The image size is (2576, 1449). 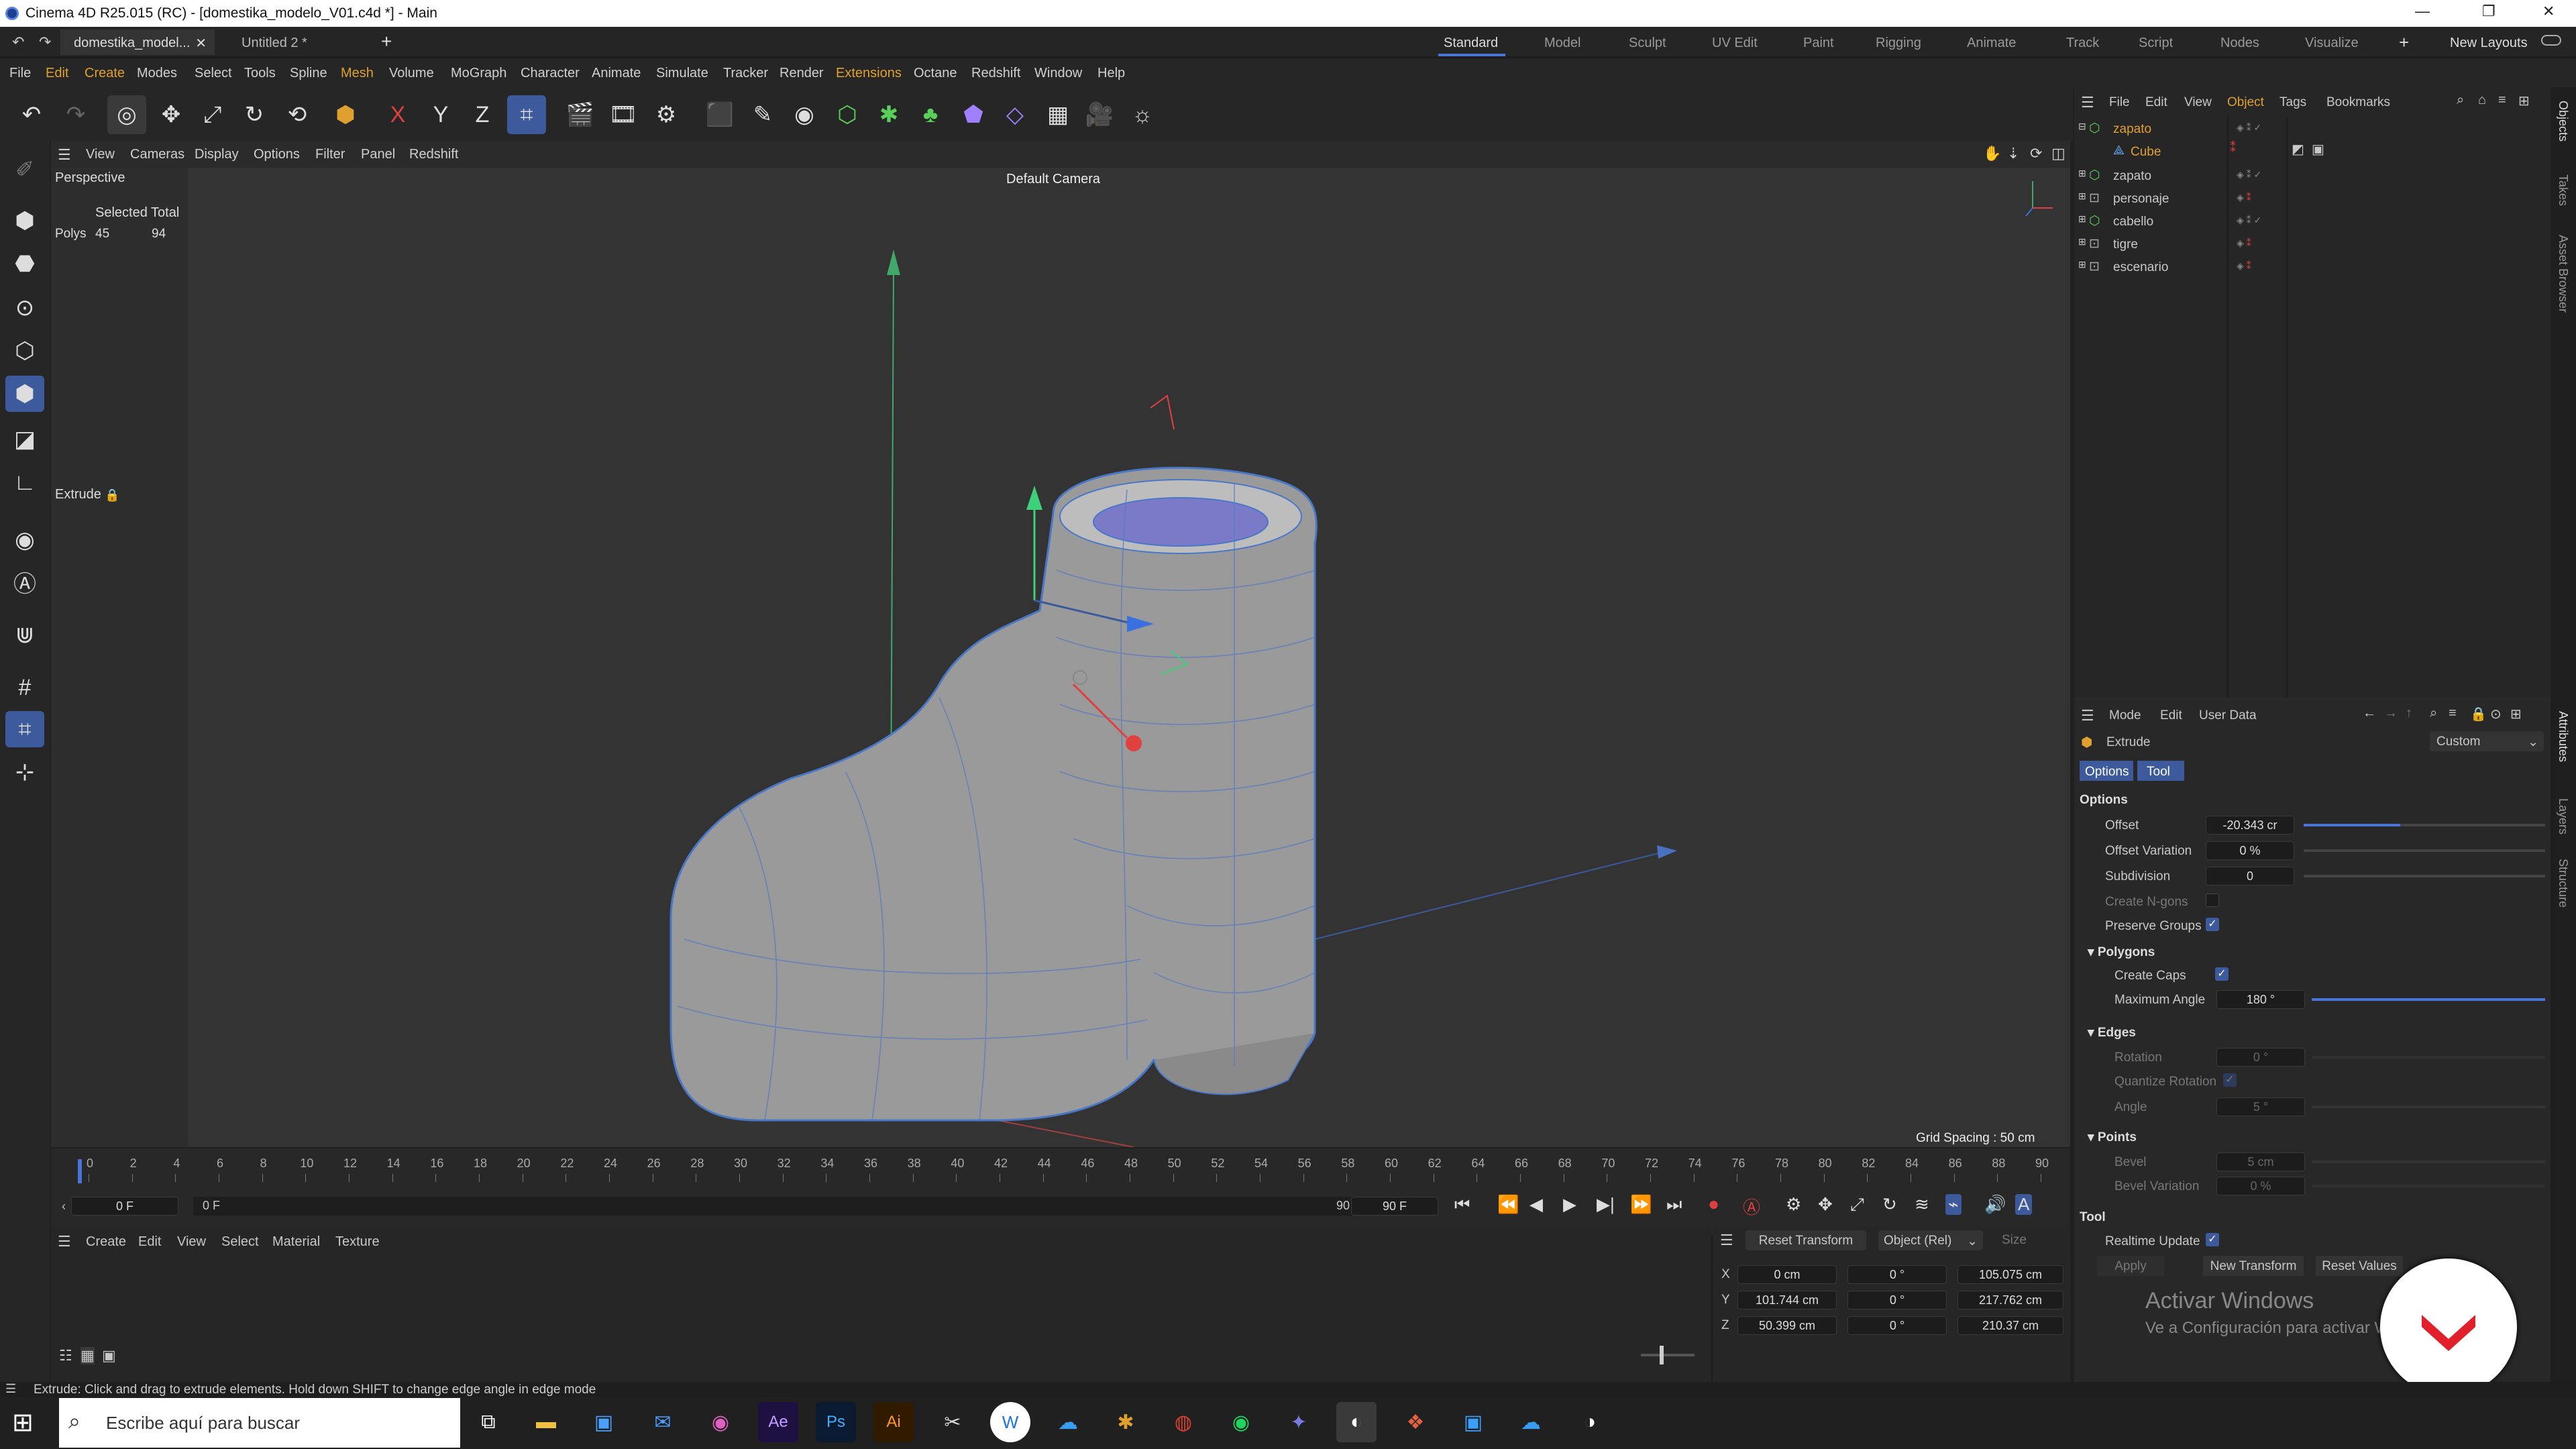 What do you see at coordinates (87, 1355) in the screenshot?
I see `grid-view-icon: ▦` at bounding box center [87, 1355].